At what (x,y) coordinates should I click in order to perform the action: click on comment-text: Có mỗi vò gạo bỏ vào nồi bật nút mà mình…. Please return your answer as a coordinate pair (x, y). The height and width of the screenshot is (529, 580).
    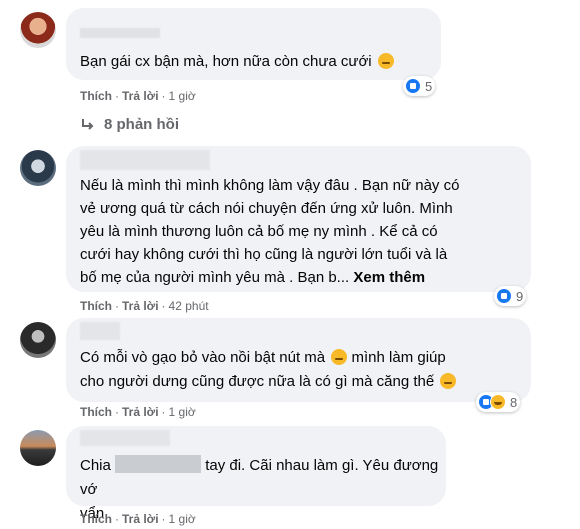
    Looking at the image, I should click on (268, 370).